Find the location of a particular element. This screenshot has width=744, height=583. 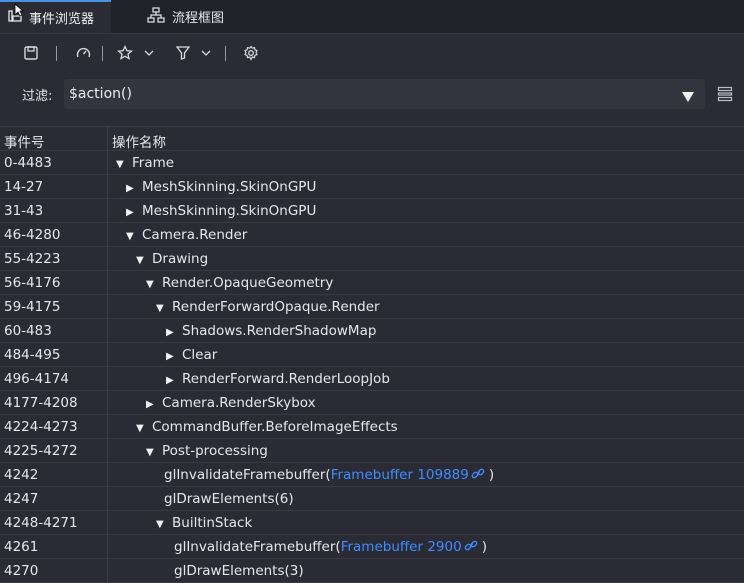

operation-name-text: MeshSkinning.SkinOnGPU is located at coordinates (229, 211).